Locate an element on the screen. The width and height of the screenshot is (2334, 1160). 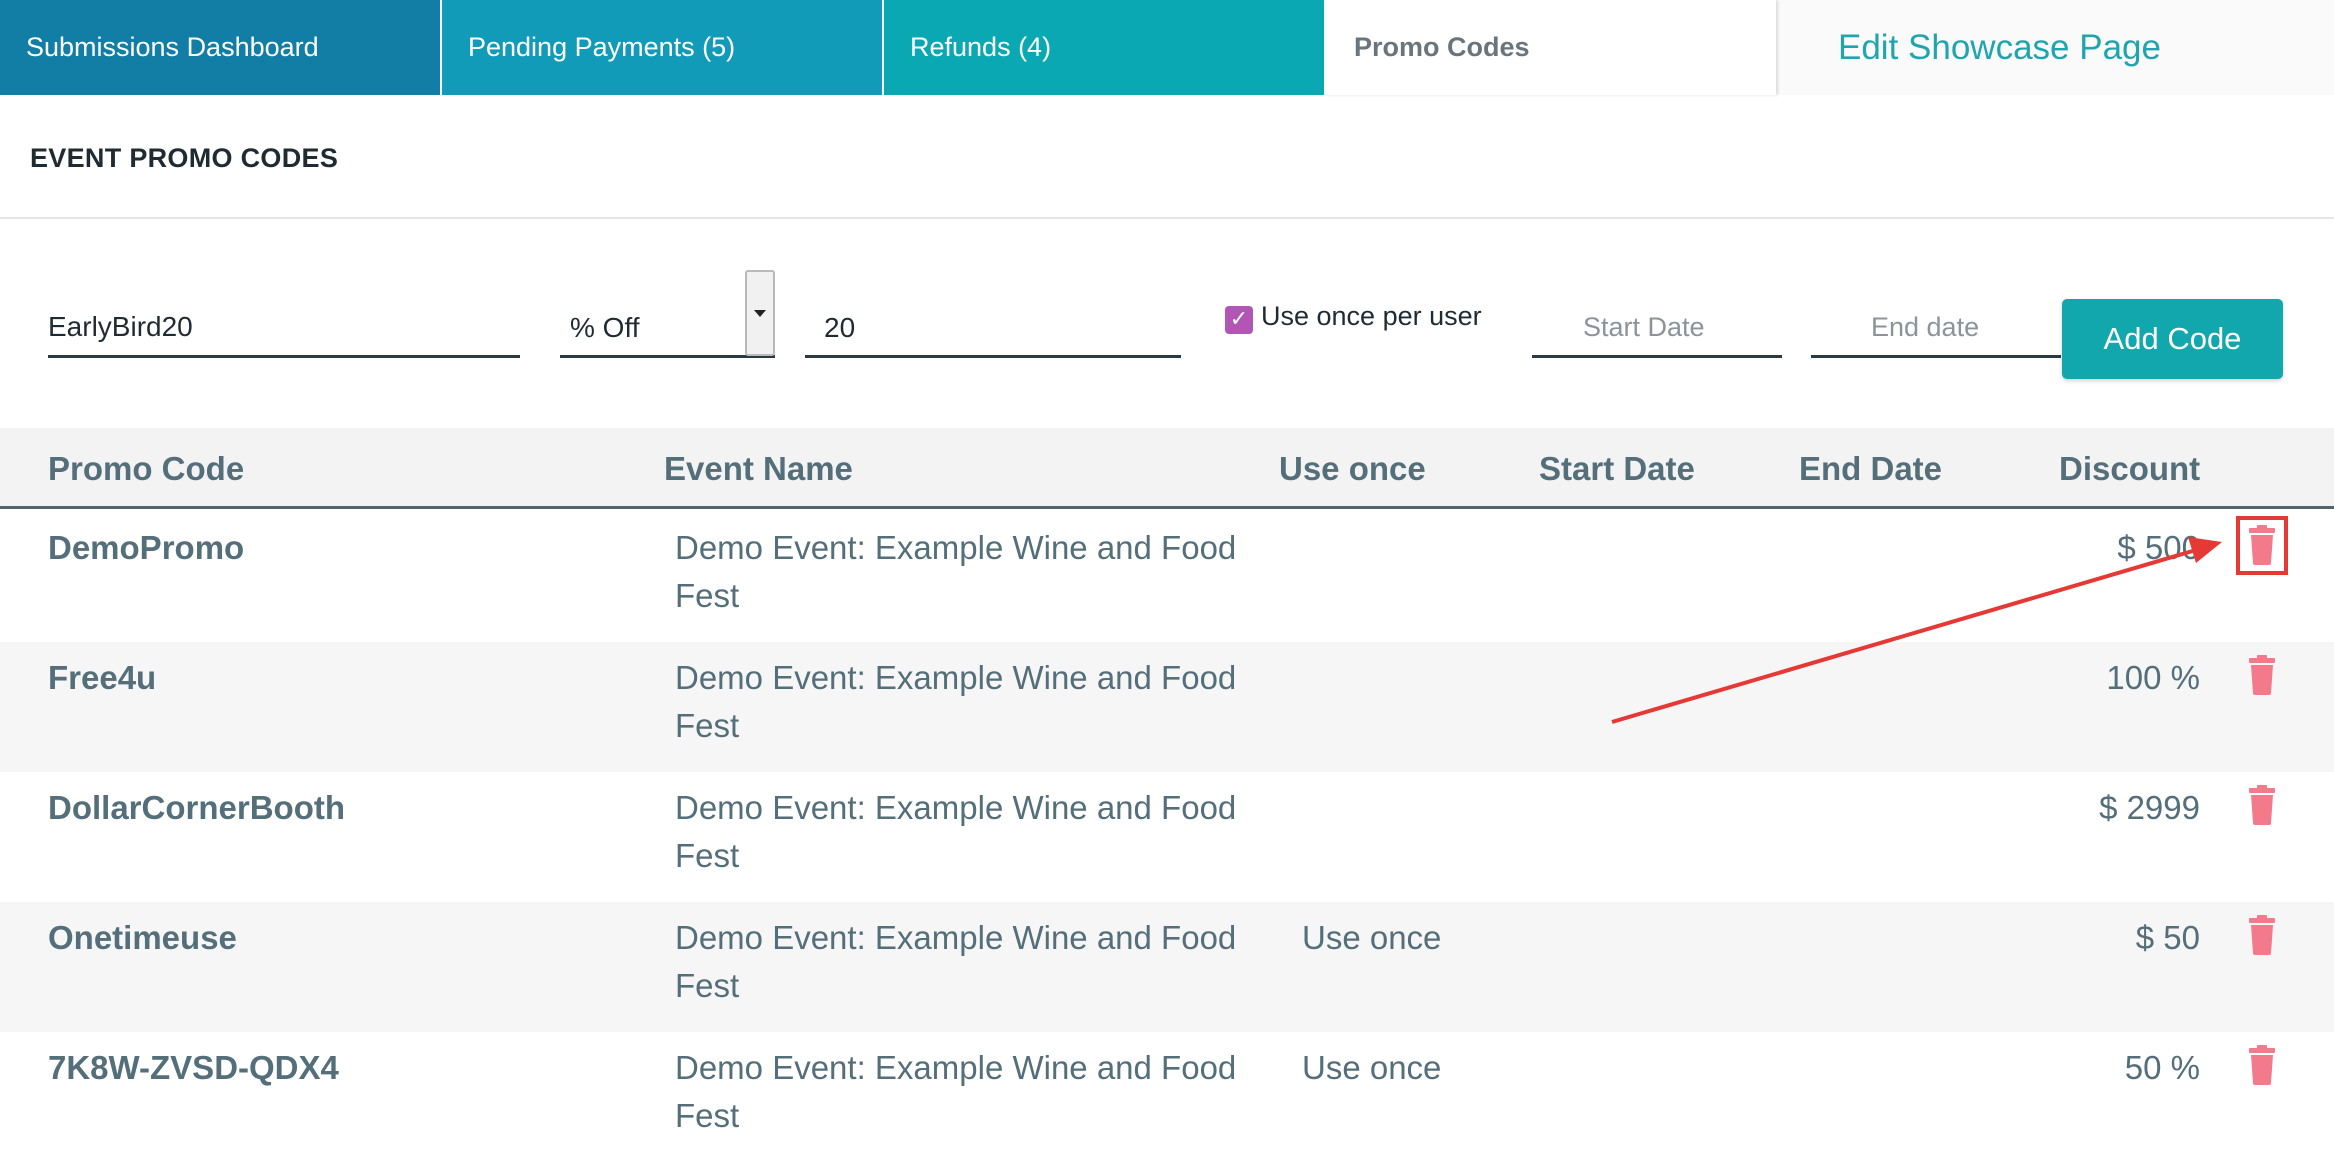
discount-amount-value: 20 is located at coordinates (840, 327).